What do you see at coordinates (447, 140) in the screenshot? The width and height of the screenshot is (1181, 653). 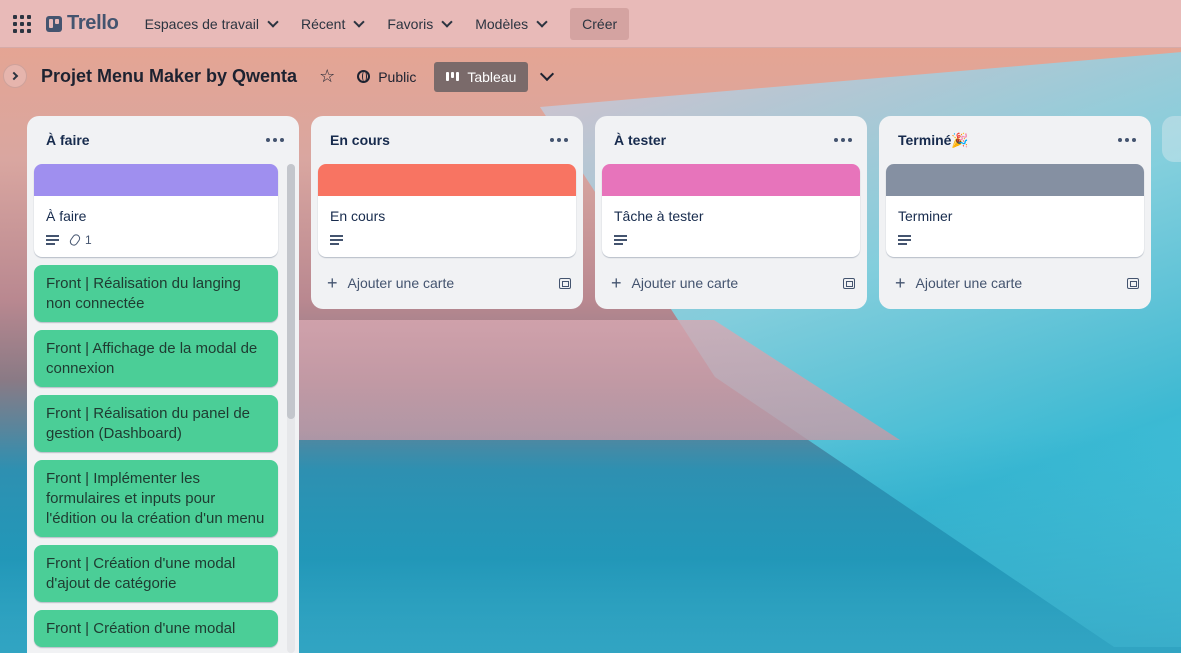 I see `list-header: En cours` at bounding box center [447, 140].